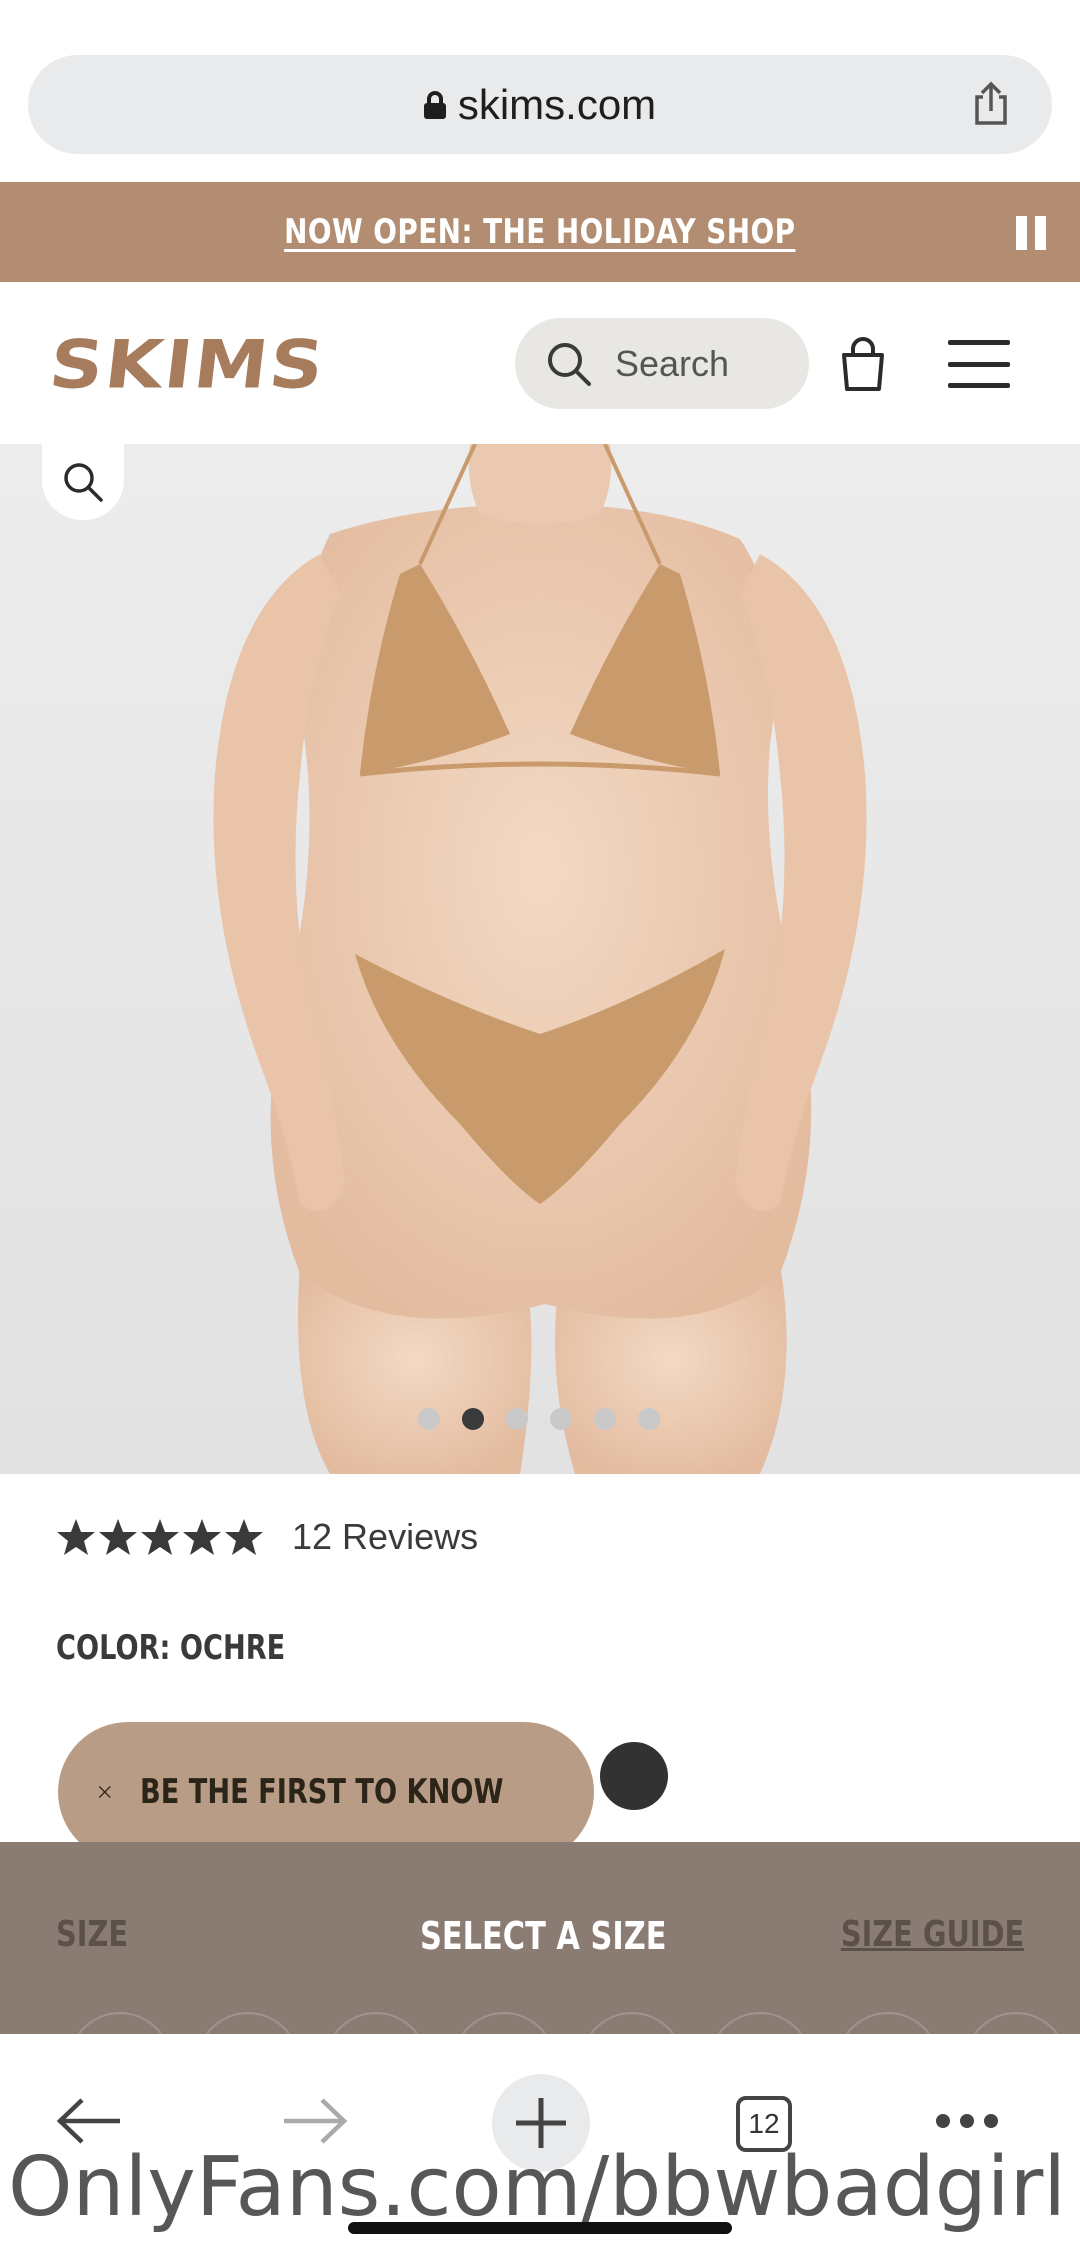 This screenshot has height=2251, width=1080. I want to click on search-input: Search, so click(662, 363).